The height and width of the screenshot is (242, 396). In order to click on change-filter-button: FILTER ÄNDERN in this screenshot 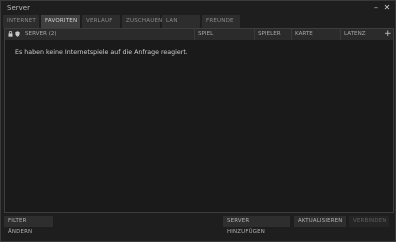, I will do `click(28, 225)`.